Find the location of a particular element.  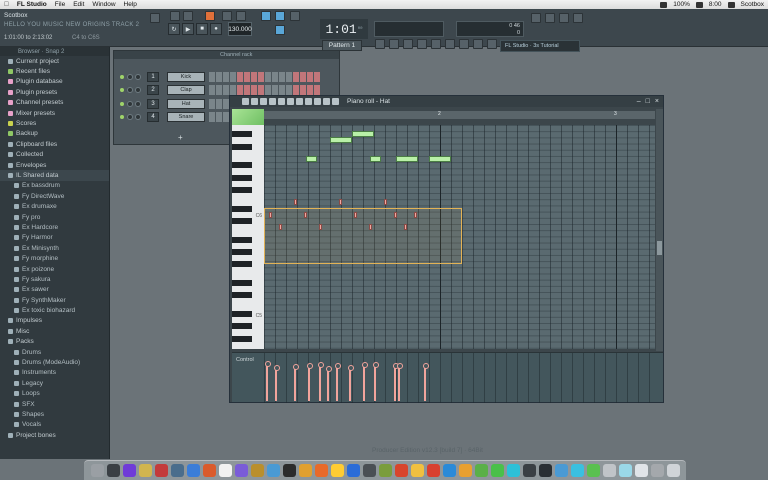

wait-for-input-icon is located at coordinates (241, 16).